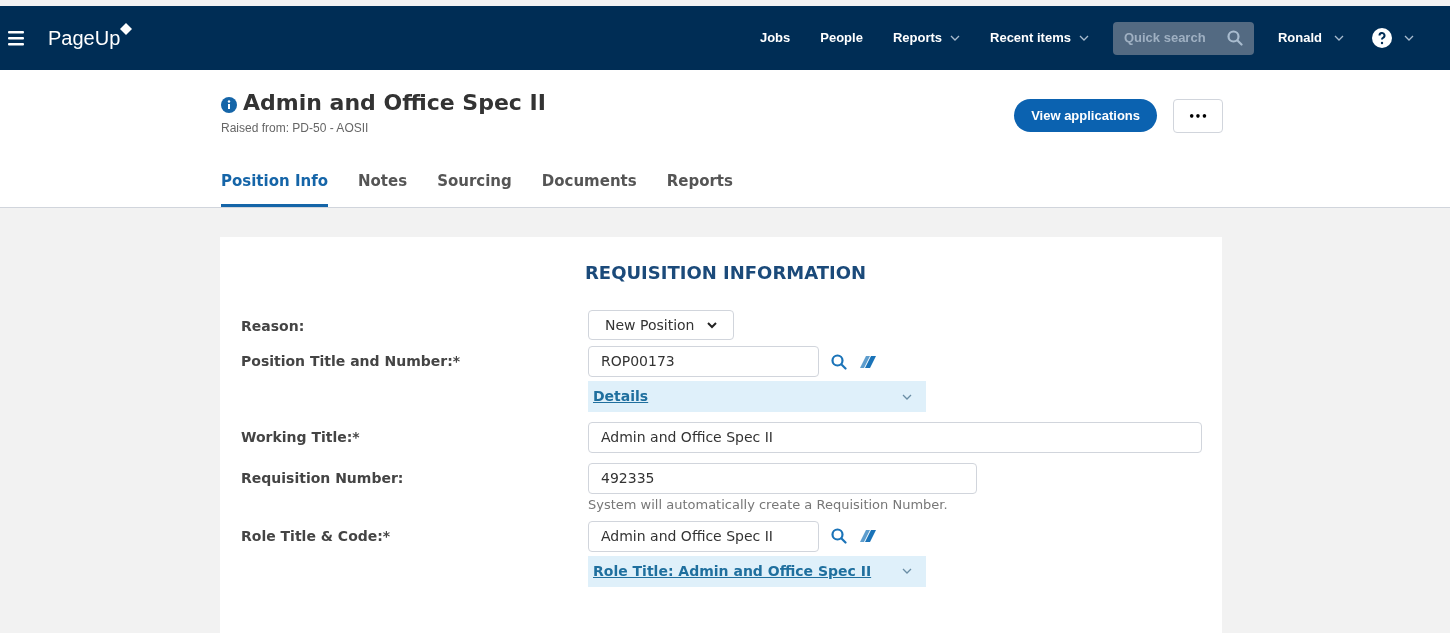  Describe the element at coordinates (316, 536) in the screenshot. I see `field-label: Role Title & Code:*` at that location.